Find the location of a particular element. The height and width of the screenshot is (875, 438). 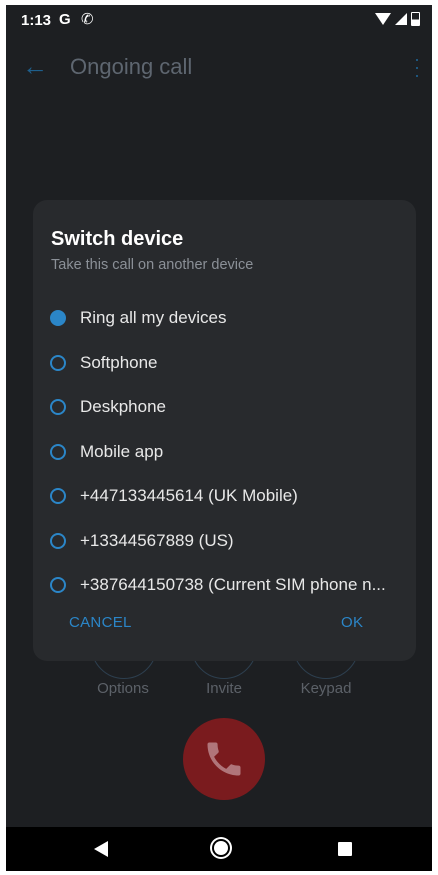

option-uk-mobile: +447133445614 (UK Mobile) is located at coordinates (227, 496).